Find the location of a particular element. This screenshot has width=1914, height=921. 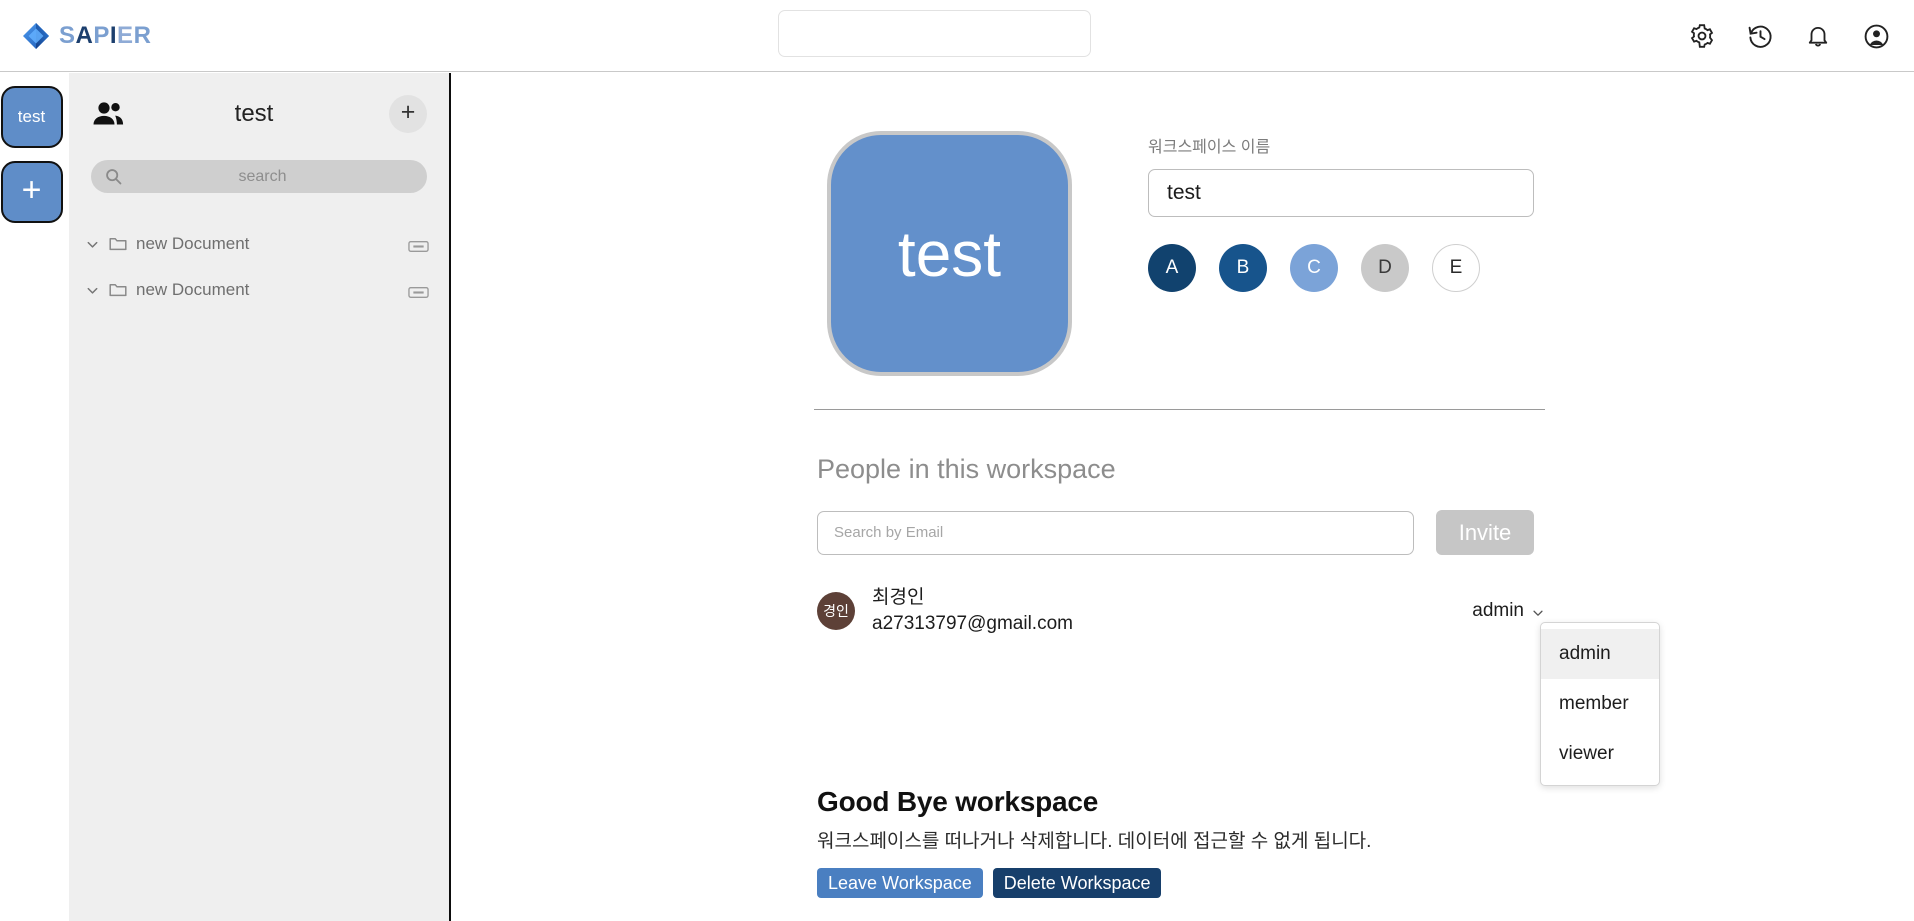

color-swatch-b: B is located at coordinates (1243, 268).